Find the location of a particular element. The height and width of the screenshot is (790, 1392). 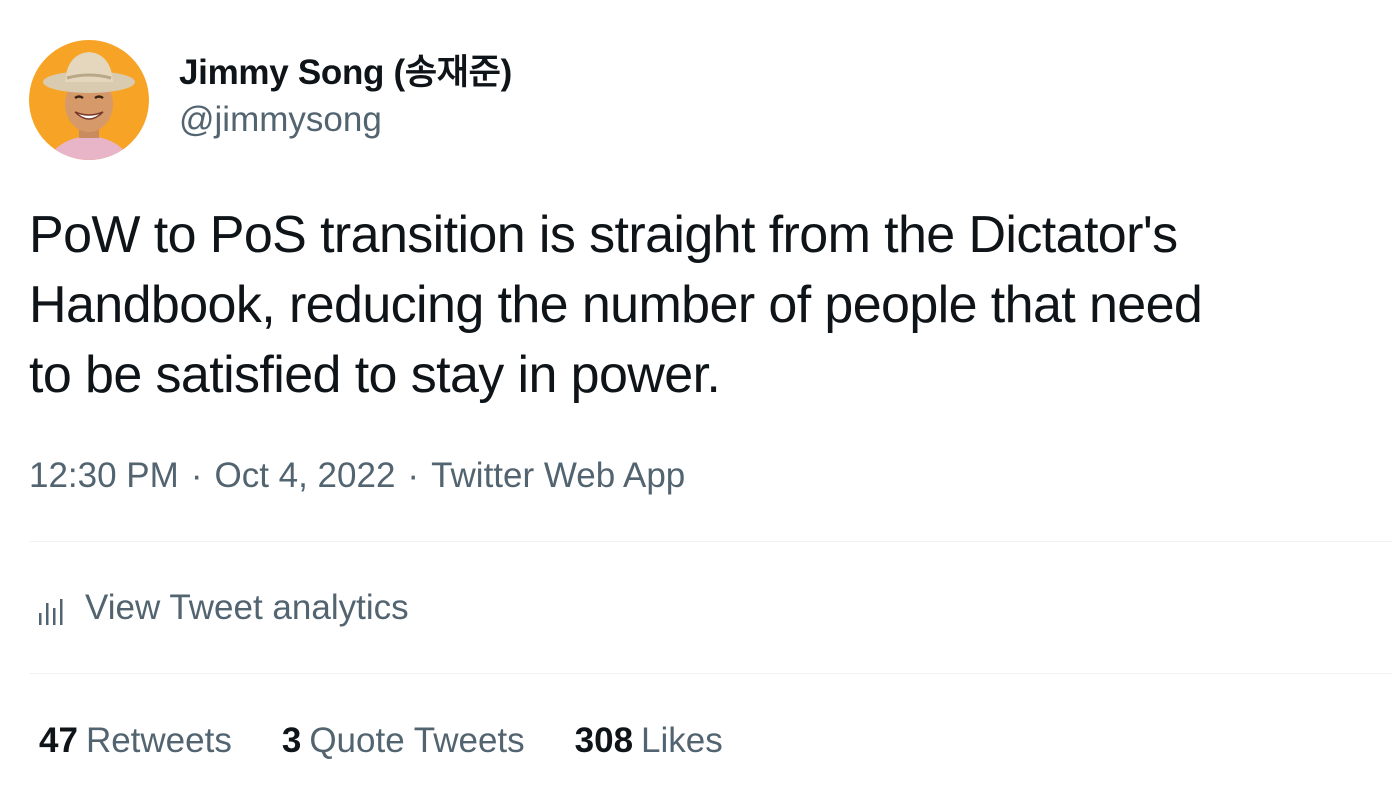

author-names: Jimmy Song (송재준) @jimmysong is located at coordinates (345, 98).